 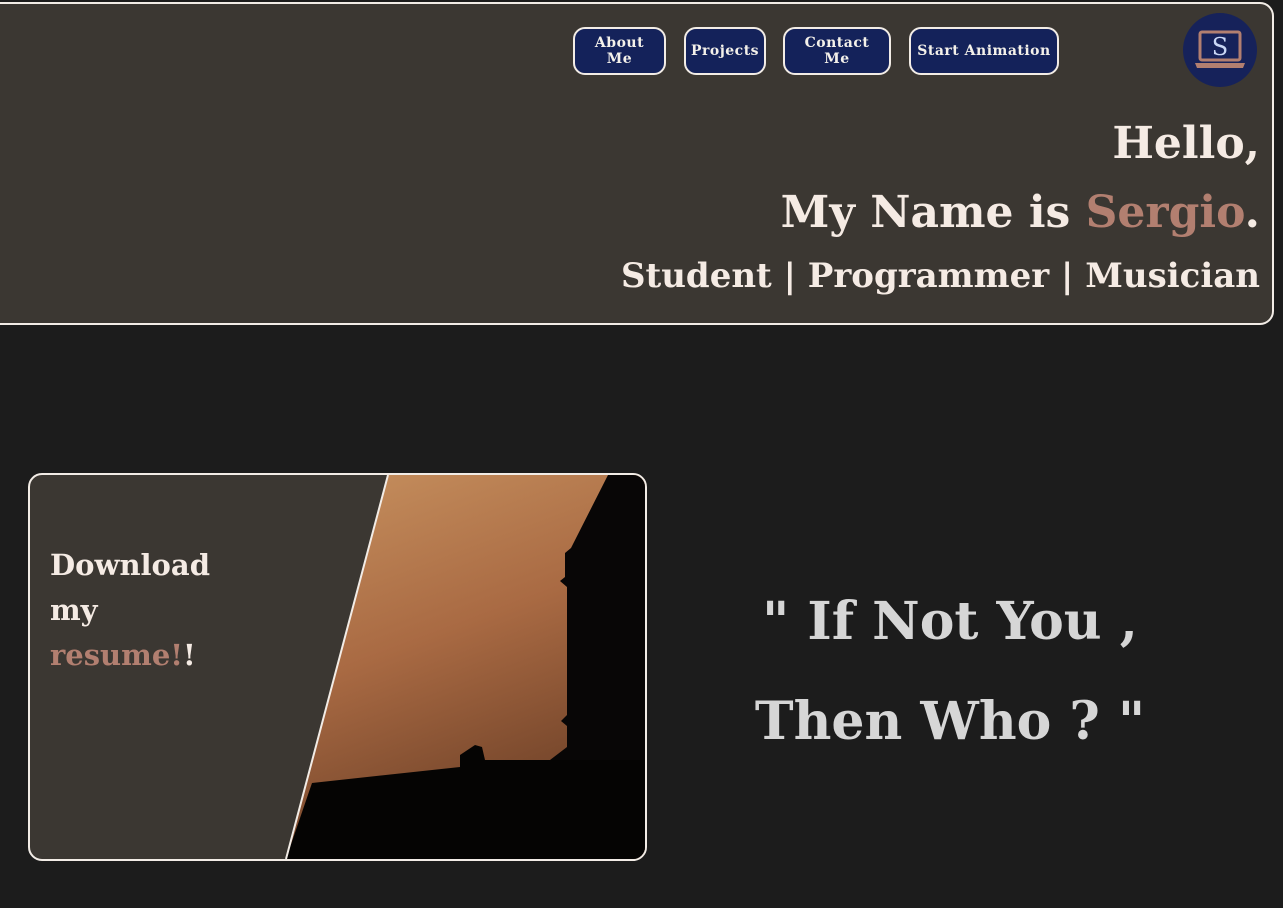 I want to click on name-suffix: ., so click(x=1252, y=212).